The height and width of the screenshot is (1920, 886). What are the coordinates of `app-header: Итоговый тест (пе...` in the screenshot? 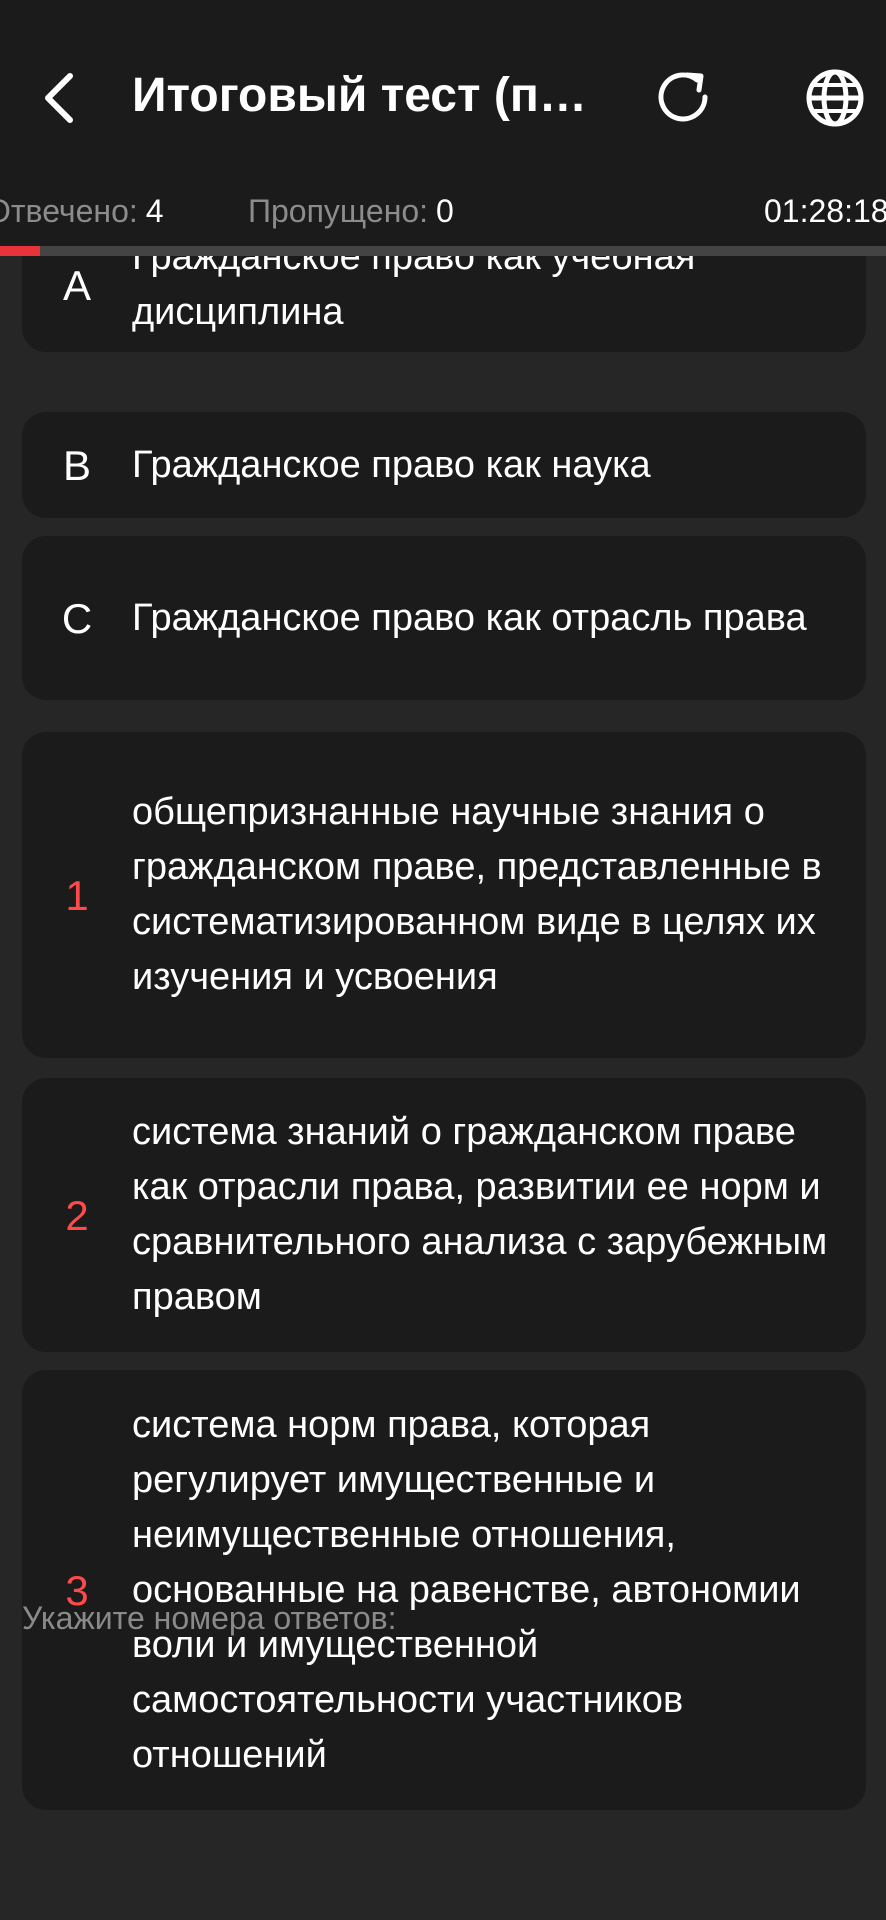 It's located at (443, 88).